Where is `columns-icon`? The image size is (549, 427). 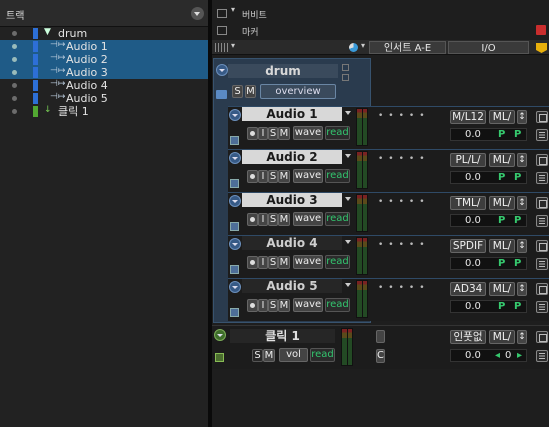 columns-icon is located at coordinates (221, 47).